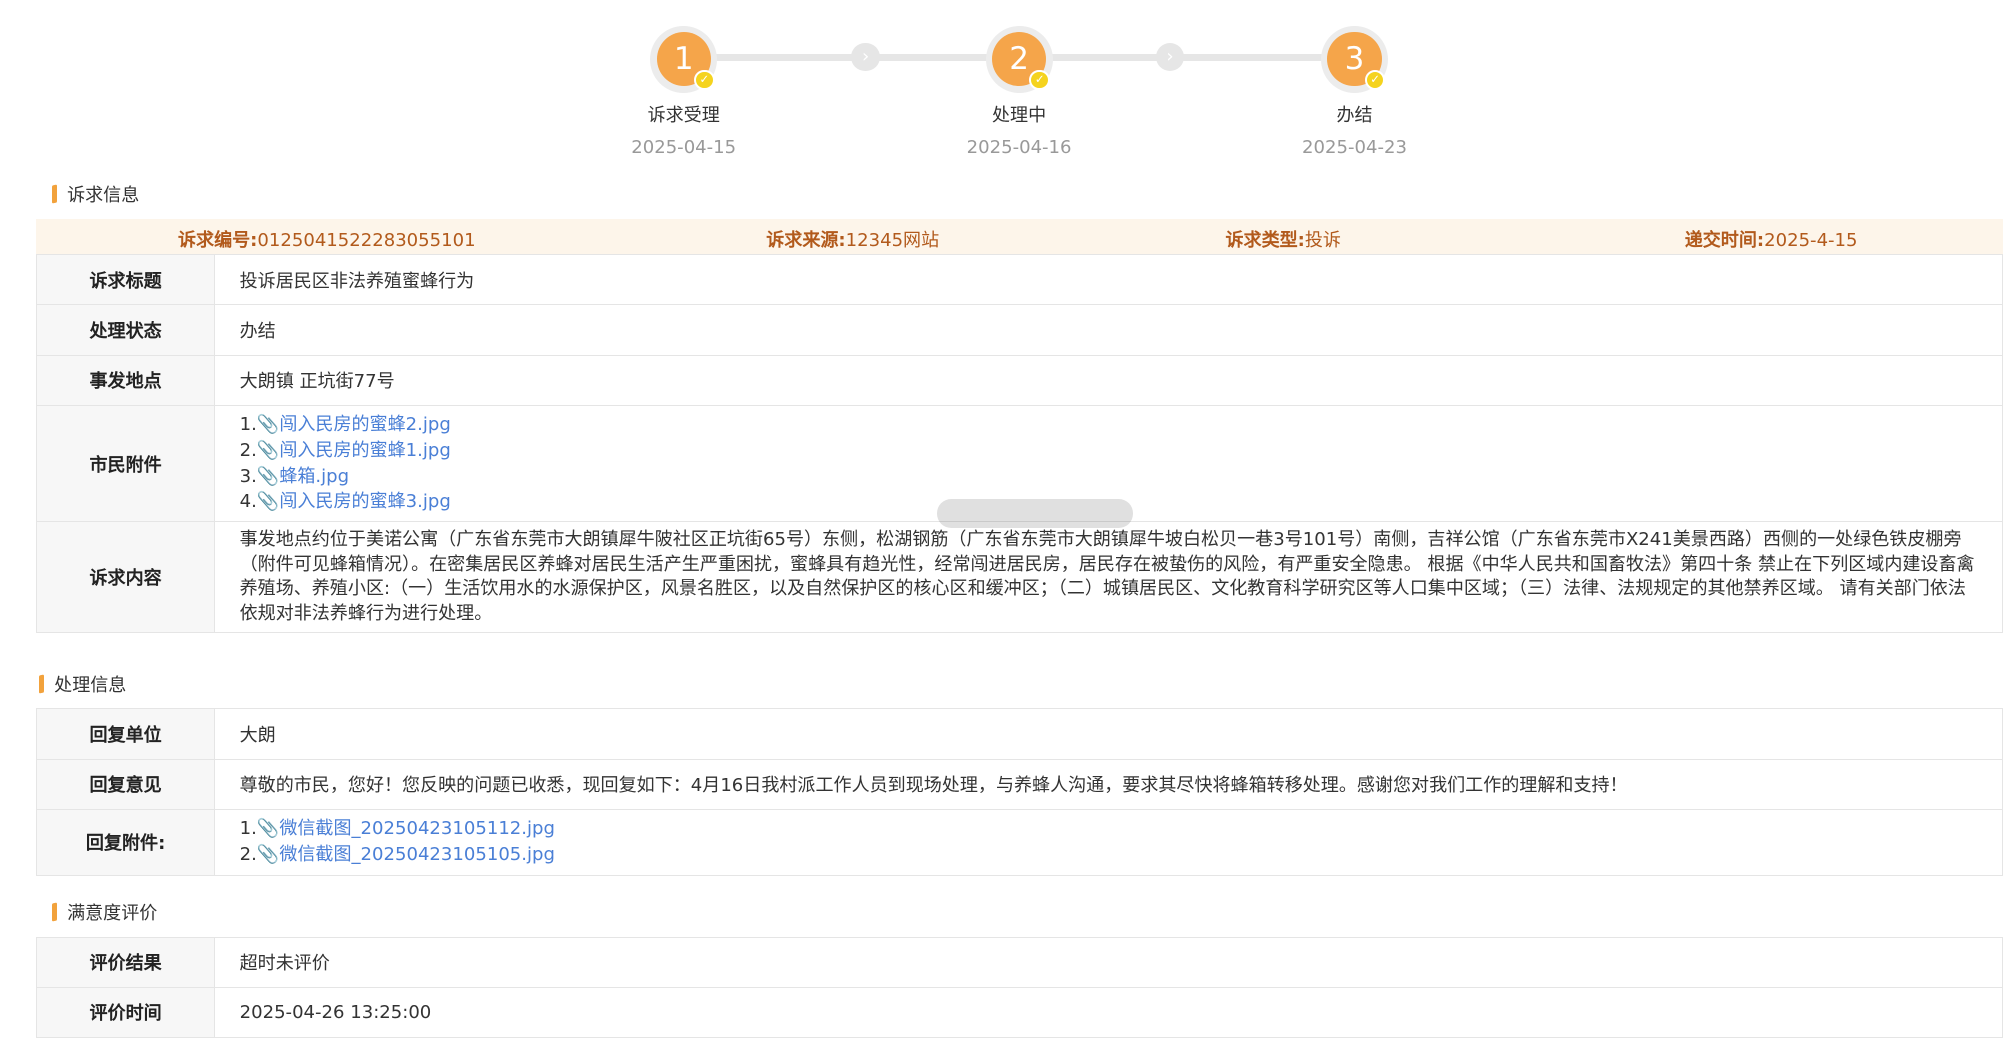 This screenshot has height=1040, width=2008. I want to click on section-title-text: 处理信息, so click(90, 685).